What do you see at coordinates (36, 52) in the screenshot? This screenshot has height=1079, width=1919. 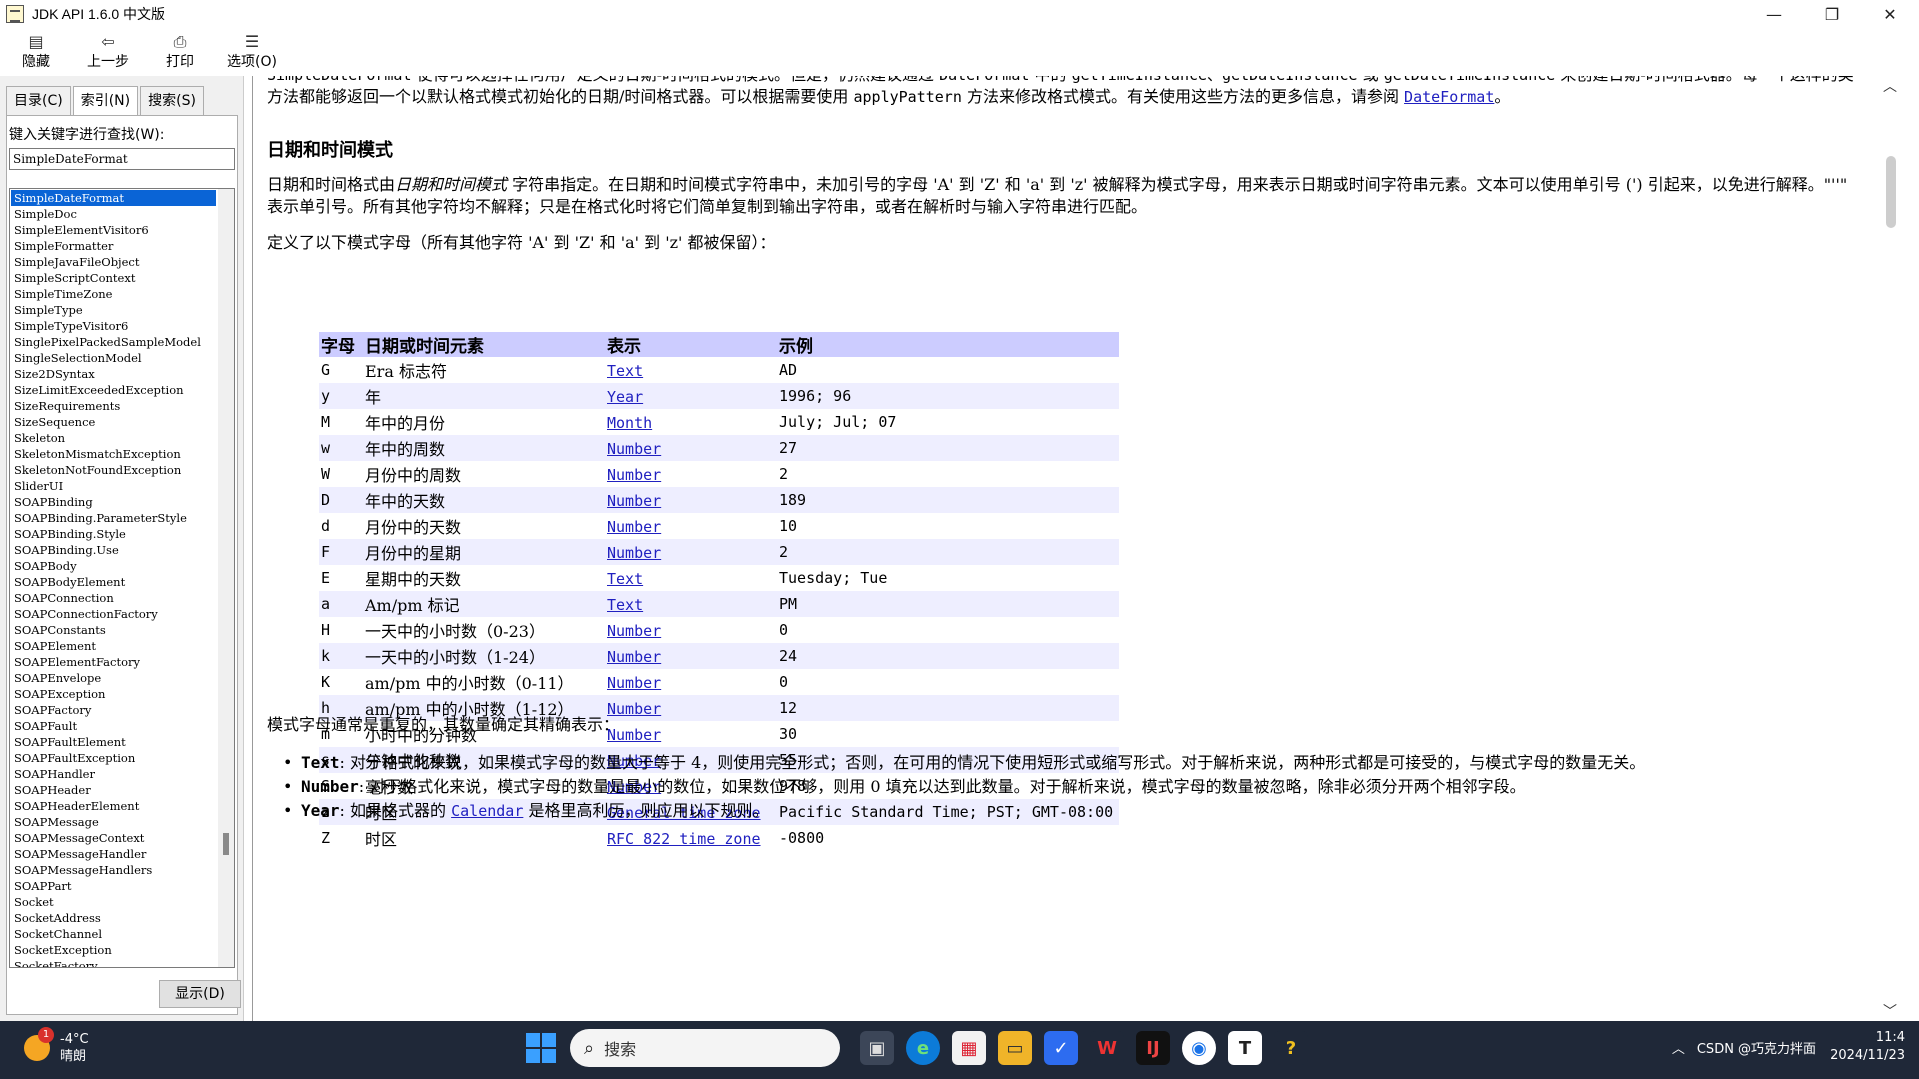 I see `hide-button: ▤ 隐藏` at bounding box center [36, 52].